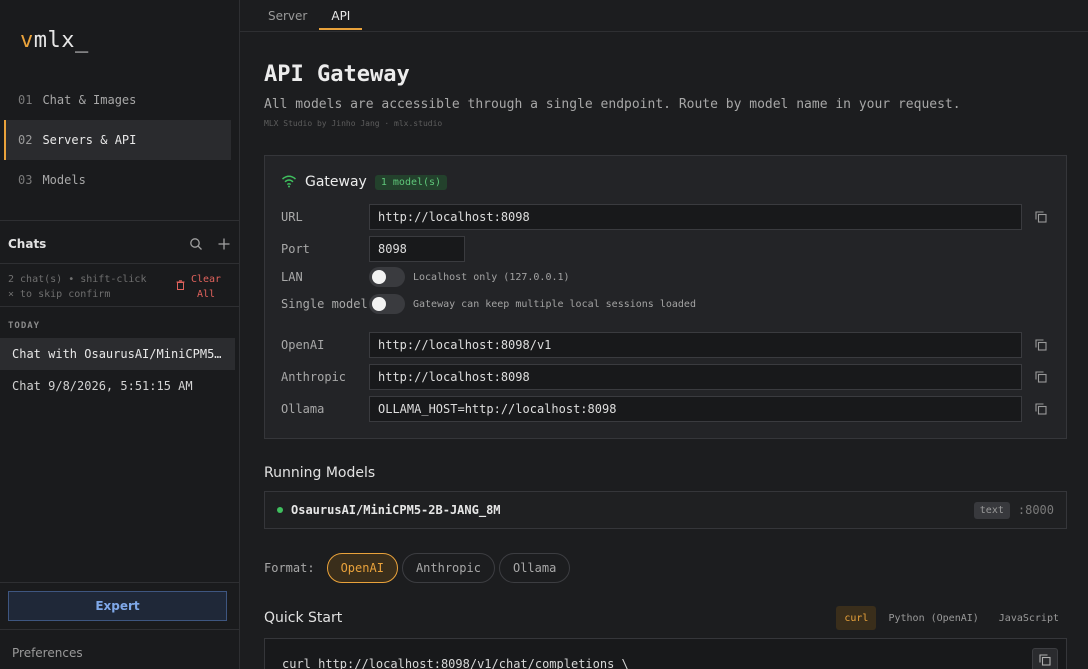 This screenshot has height=669, width=1088. I want to click on anthropic-label: Anthropic, so click(314, 377).